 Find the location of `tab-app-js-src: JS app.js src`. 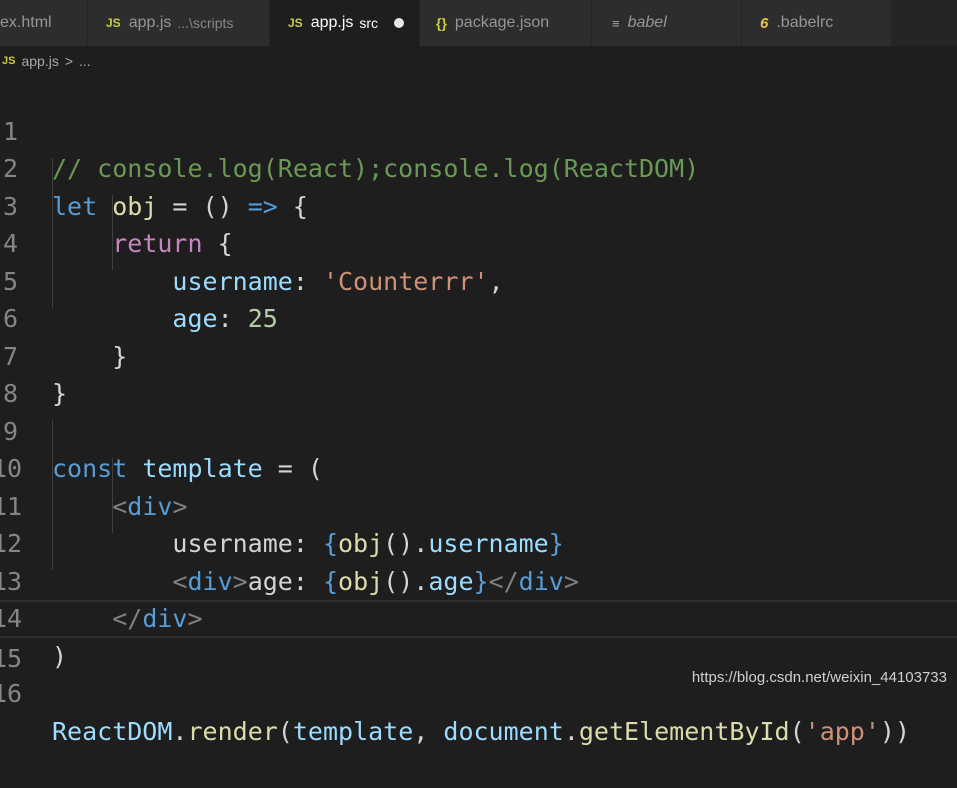

tab-app-js-src: JS app.js src is located at coordinates (345, 23).